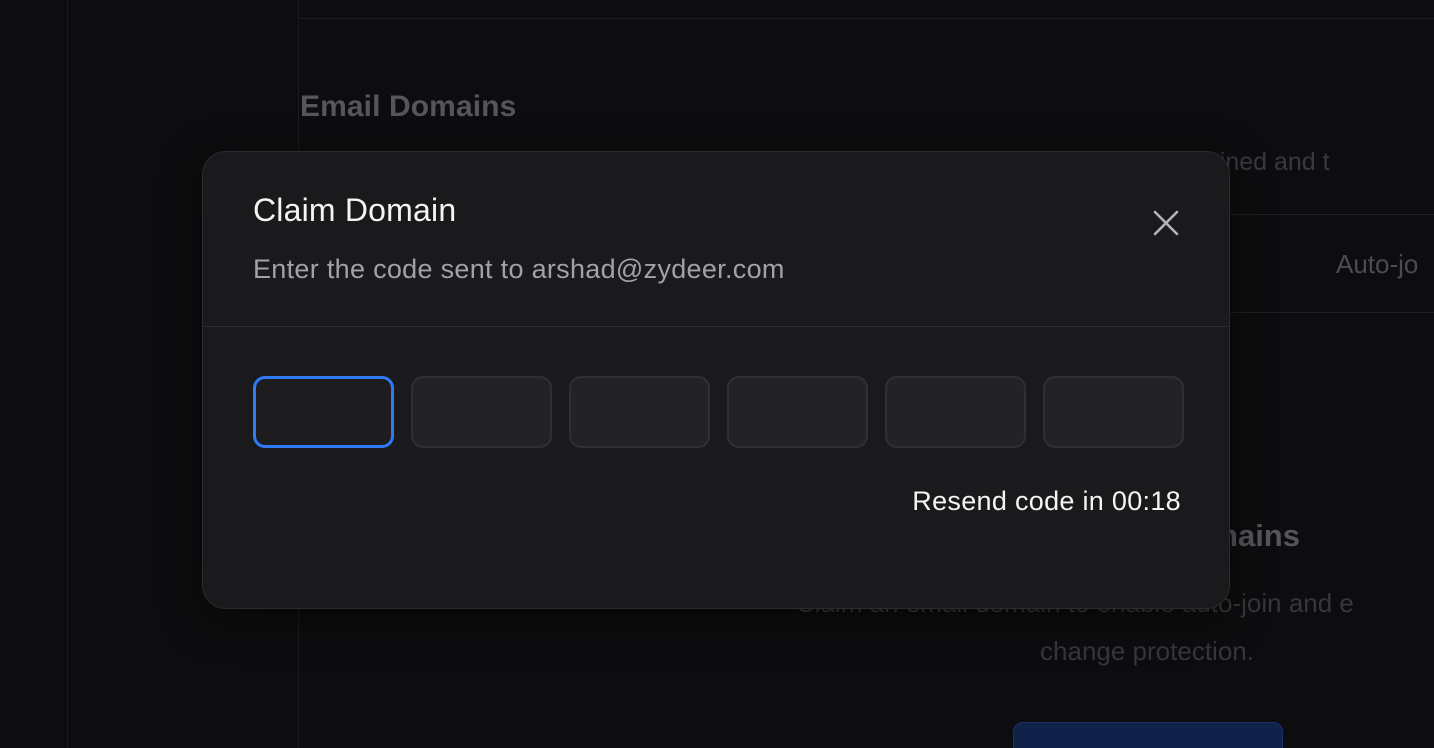 Image resolution: width=1434 pixels, height=748 pixels. Describe the element at coordinates (519, 269) in the screenshot. I see `modal-subtitle: Enter the code sent to arshad@zydeer.com` at that location.